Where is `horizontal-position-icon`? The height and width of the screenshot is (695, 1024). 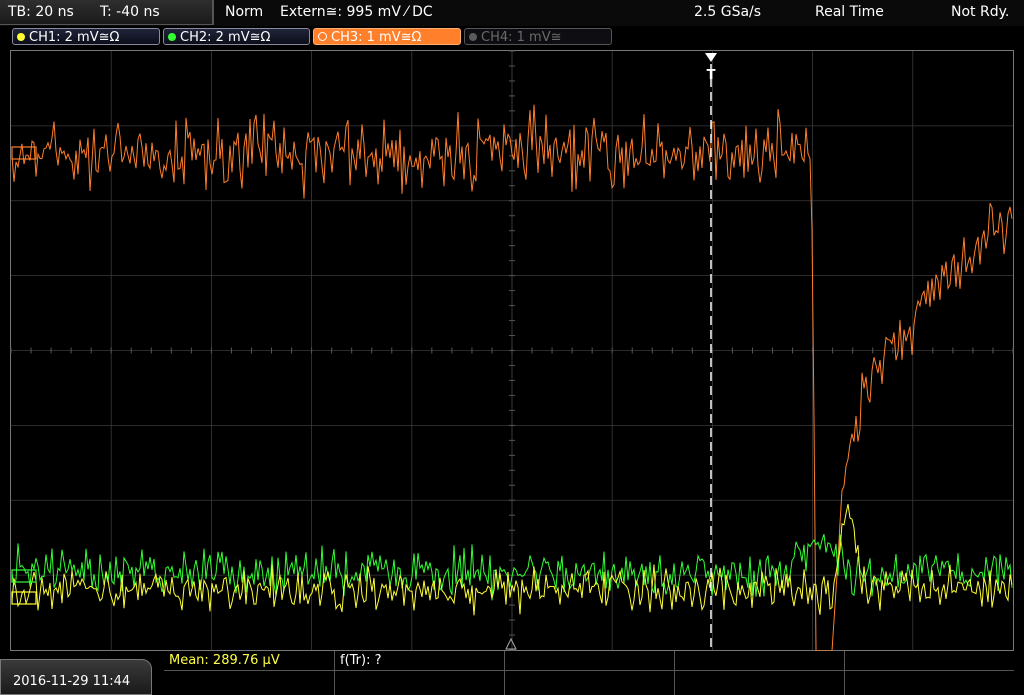 horizontal-position-icon is located at coordinates (511, 643).